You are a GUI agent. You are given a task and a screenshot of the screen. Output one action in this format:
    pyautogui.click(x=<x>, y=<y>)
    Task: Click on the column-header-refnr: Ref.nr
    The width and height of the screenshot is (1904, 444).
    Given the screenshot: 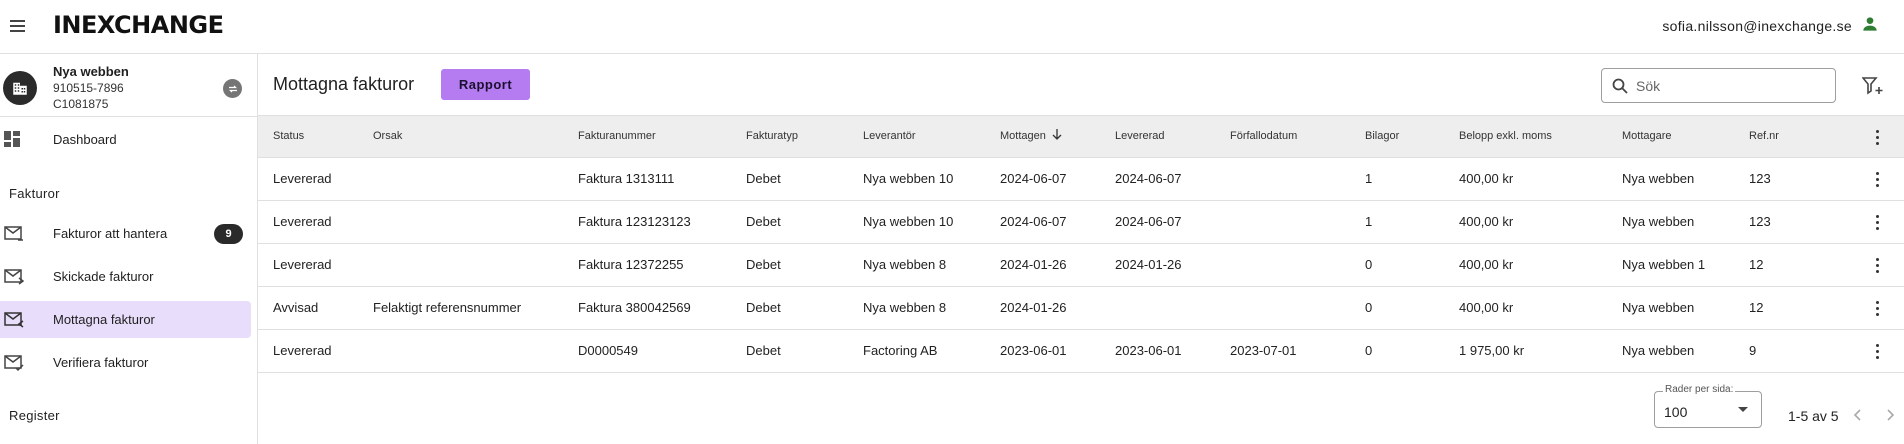 What is the action you would take?
    pyautogui.click(x=1764, y=136)
    